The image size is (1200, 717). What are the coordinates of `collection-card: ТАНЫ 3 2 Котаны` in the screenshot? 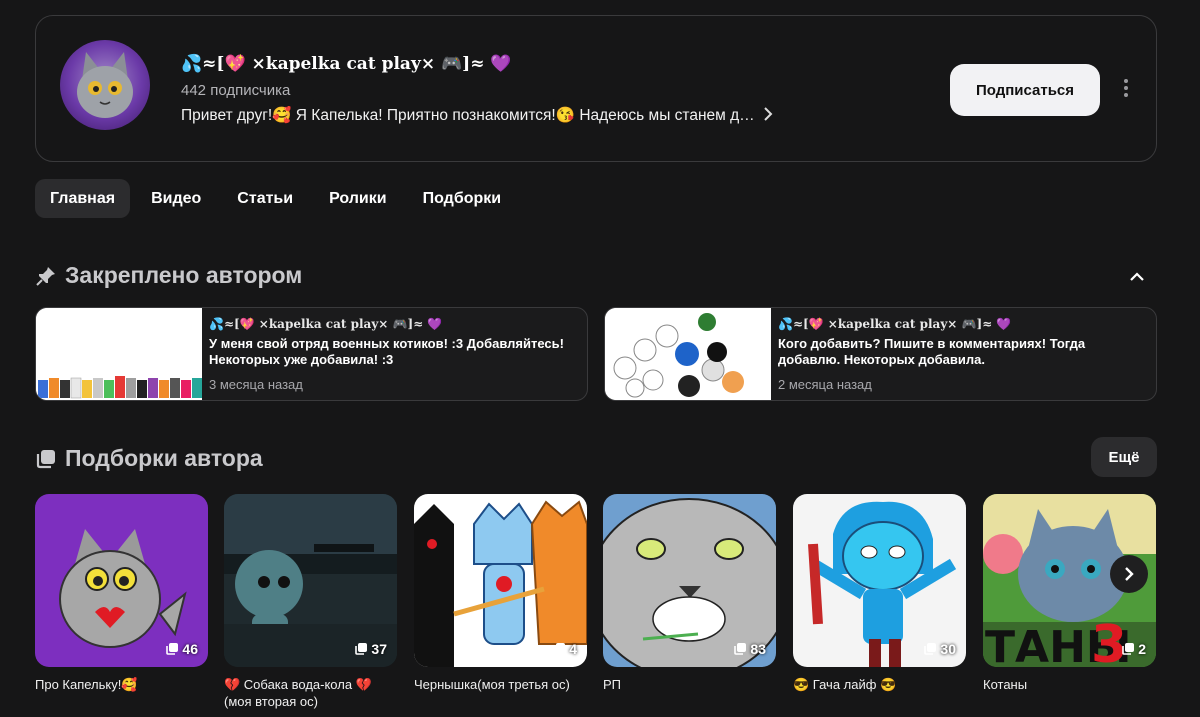 It's located at (1069, 593).